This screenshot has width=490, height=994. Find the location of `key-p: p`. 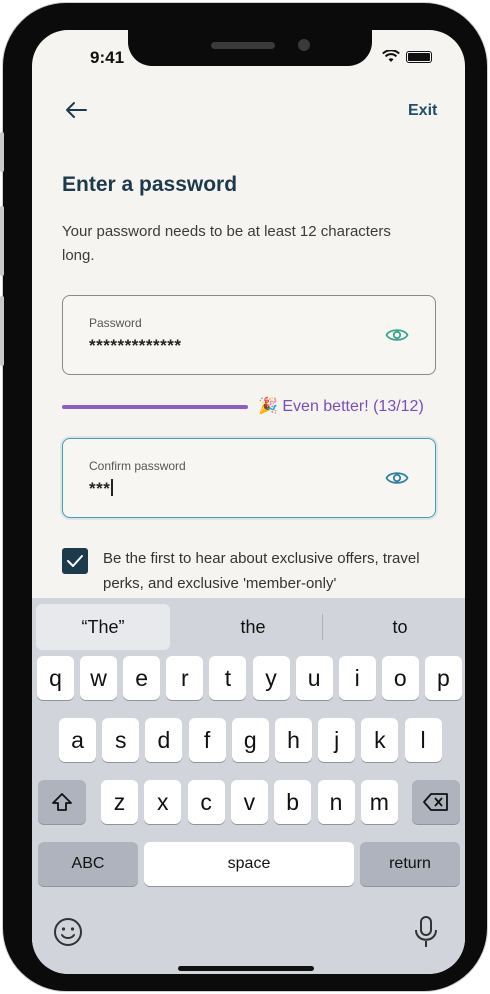

key-p: p is located at coordinates (443, 678).